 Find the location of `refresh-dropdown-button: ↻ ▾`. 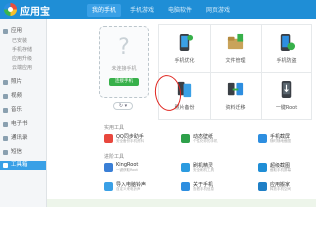

refresh-dropdown-button: ↻ ▾ is located at coordinates (123, 106).